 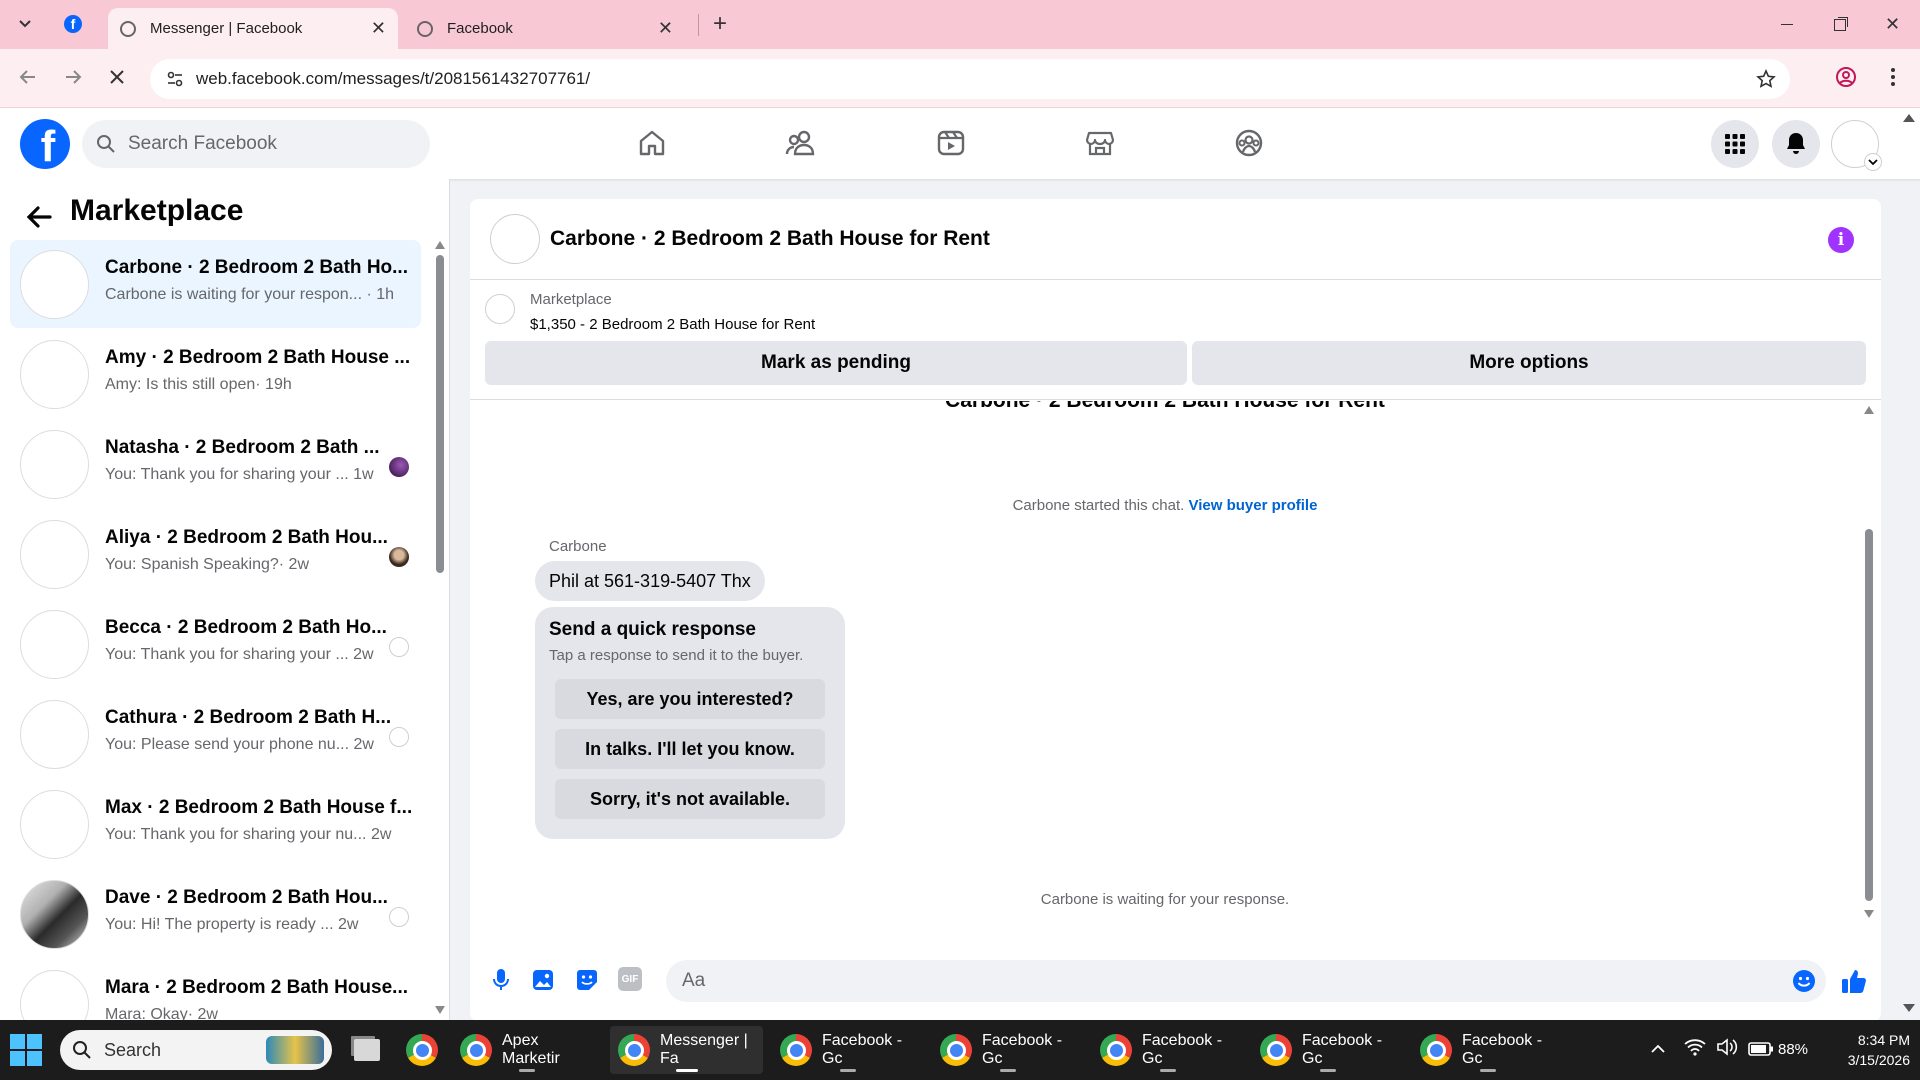 I want to click on conversation-info-button: i, so click(x=1841, y=240).